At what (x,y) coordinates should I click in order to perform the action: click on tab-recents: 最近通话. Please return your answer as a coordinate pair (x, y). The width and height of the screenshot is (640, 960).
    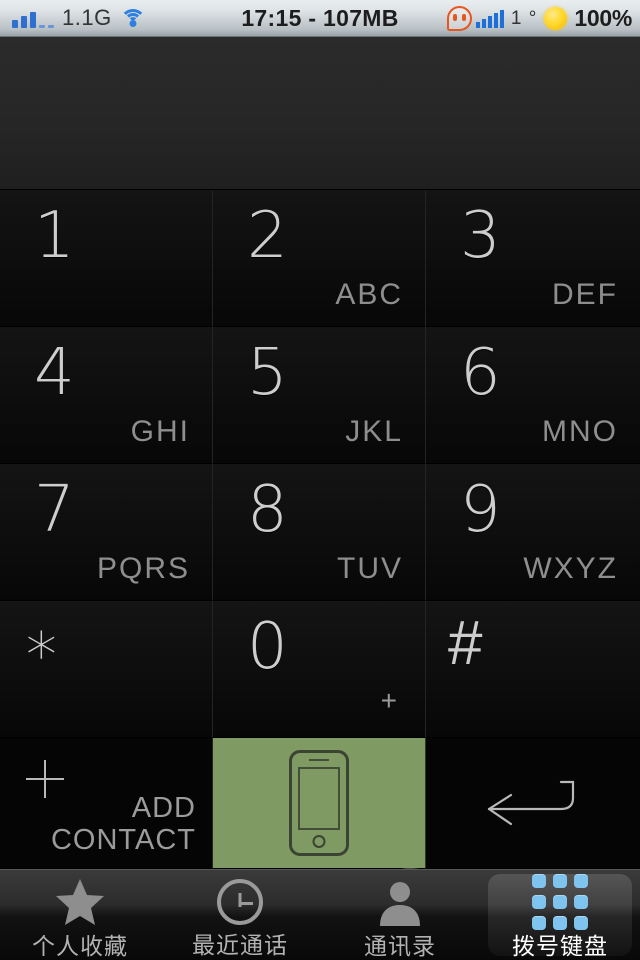
    Looking at the image, I should click on (240, 915).